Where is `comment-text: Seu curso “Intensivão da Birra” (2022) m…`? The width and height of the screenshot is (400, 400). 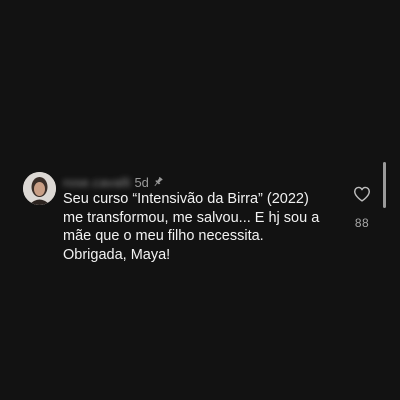 comment-text: Seu curso “Intensivão da Birra” (2022) m… is located at coordinates (213, 227).